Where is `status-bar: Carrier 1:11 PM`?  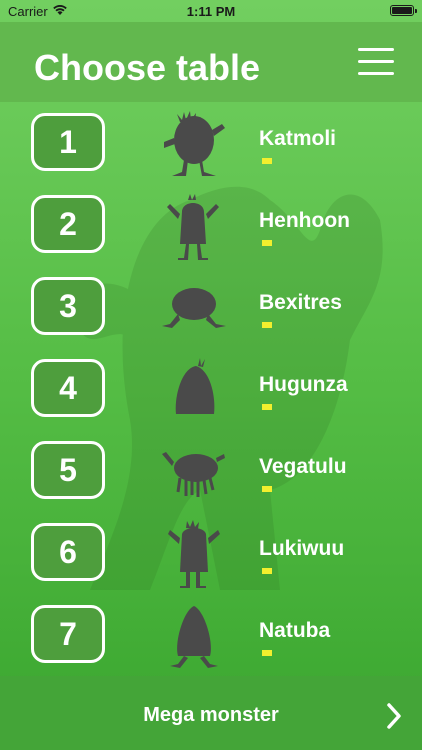 status-bar: Carrier 1:11 PM is located at coordinates (211, 11).